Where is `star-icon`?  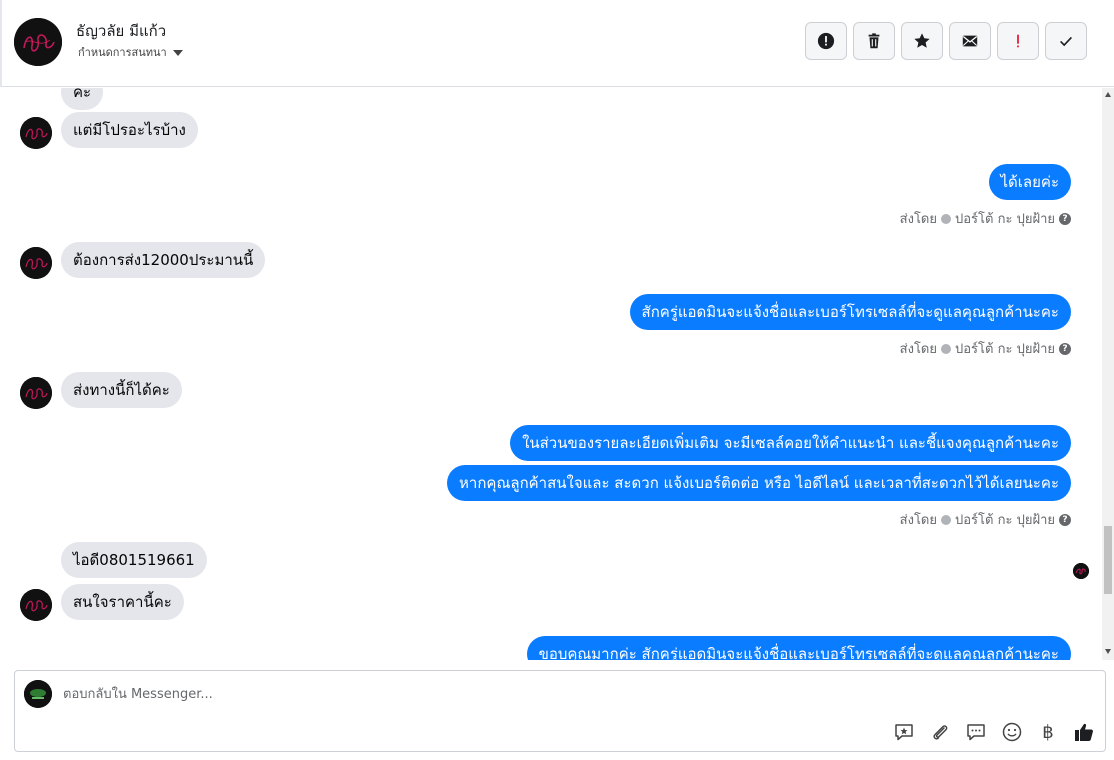
star-icon is located at coordinates (922, 40).